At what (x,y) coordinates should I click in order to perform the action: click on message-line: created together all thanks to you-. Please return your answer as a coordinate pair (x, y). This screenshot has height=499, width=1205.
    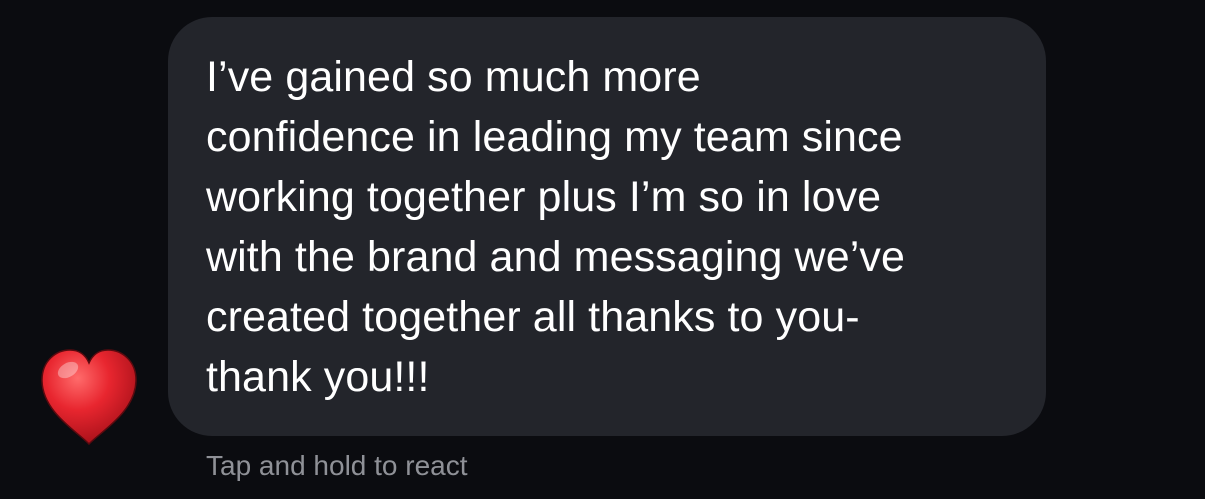
    Looking at the image, I should click on (533, 317).